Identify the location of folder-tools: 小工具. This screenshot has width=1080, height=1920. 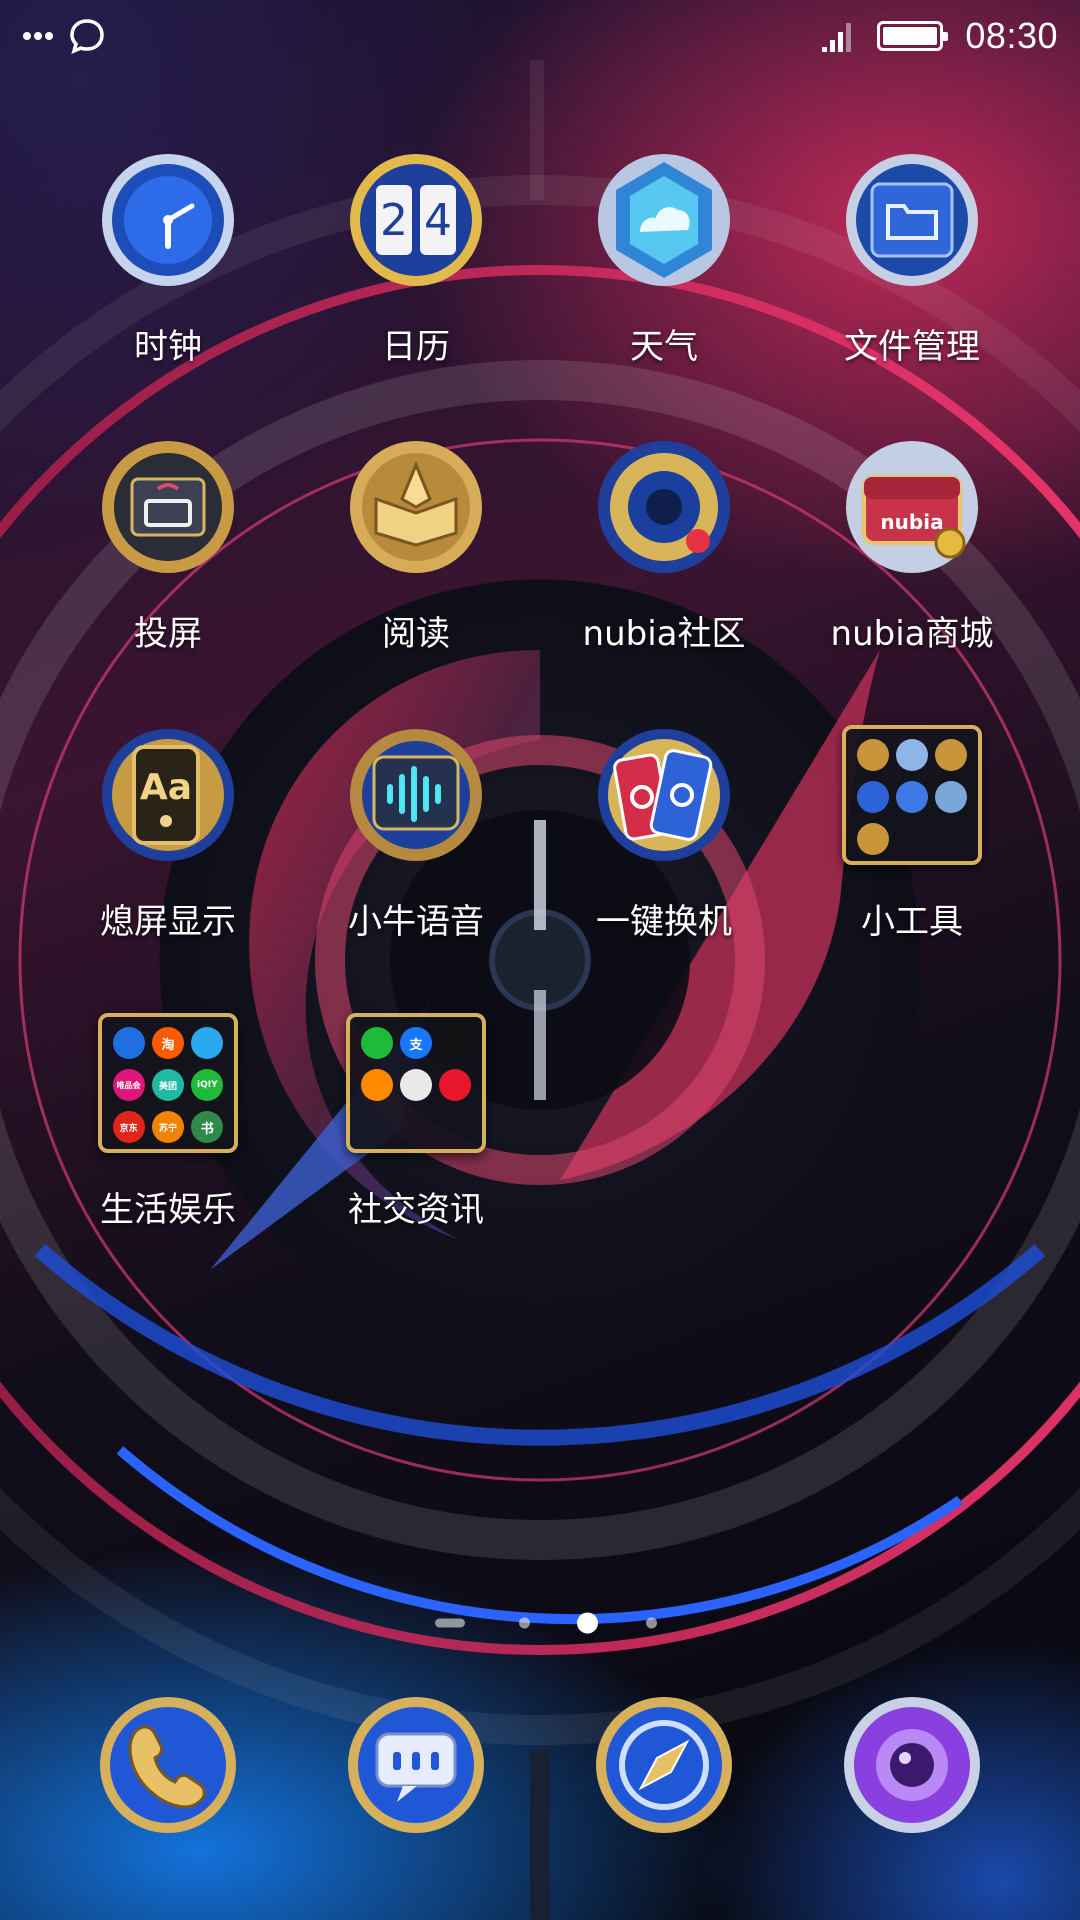
(912, 850).